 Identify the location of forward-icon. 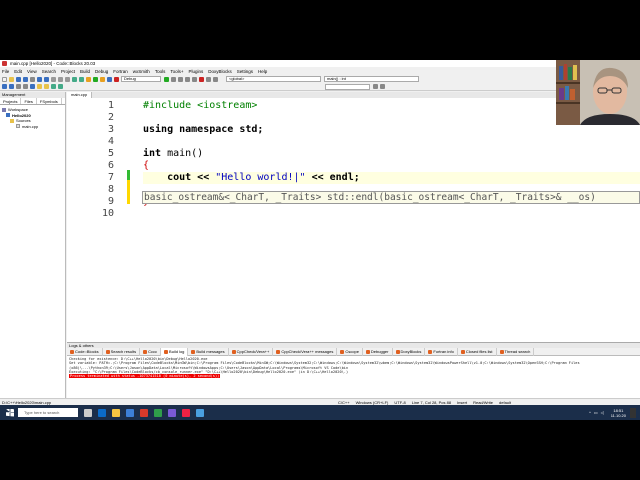
(11, 86).